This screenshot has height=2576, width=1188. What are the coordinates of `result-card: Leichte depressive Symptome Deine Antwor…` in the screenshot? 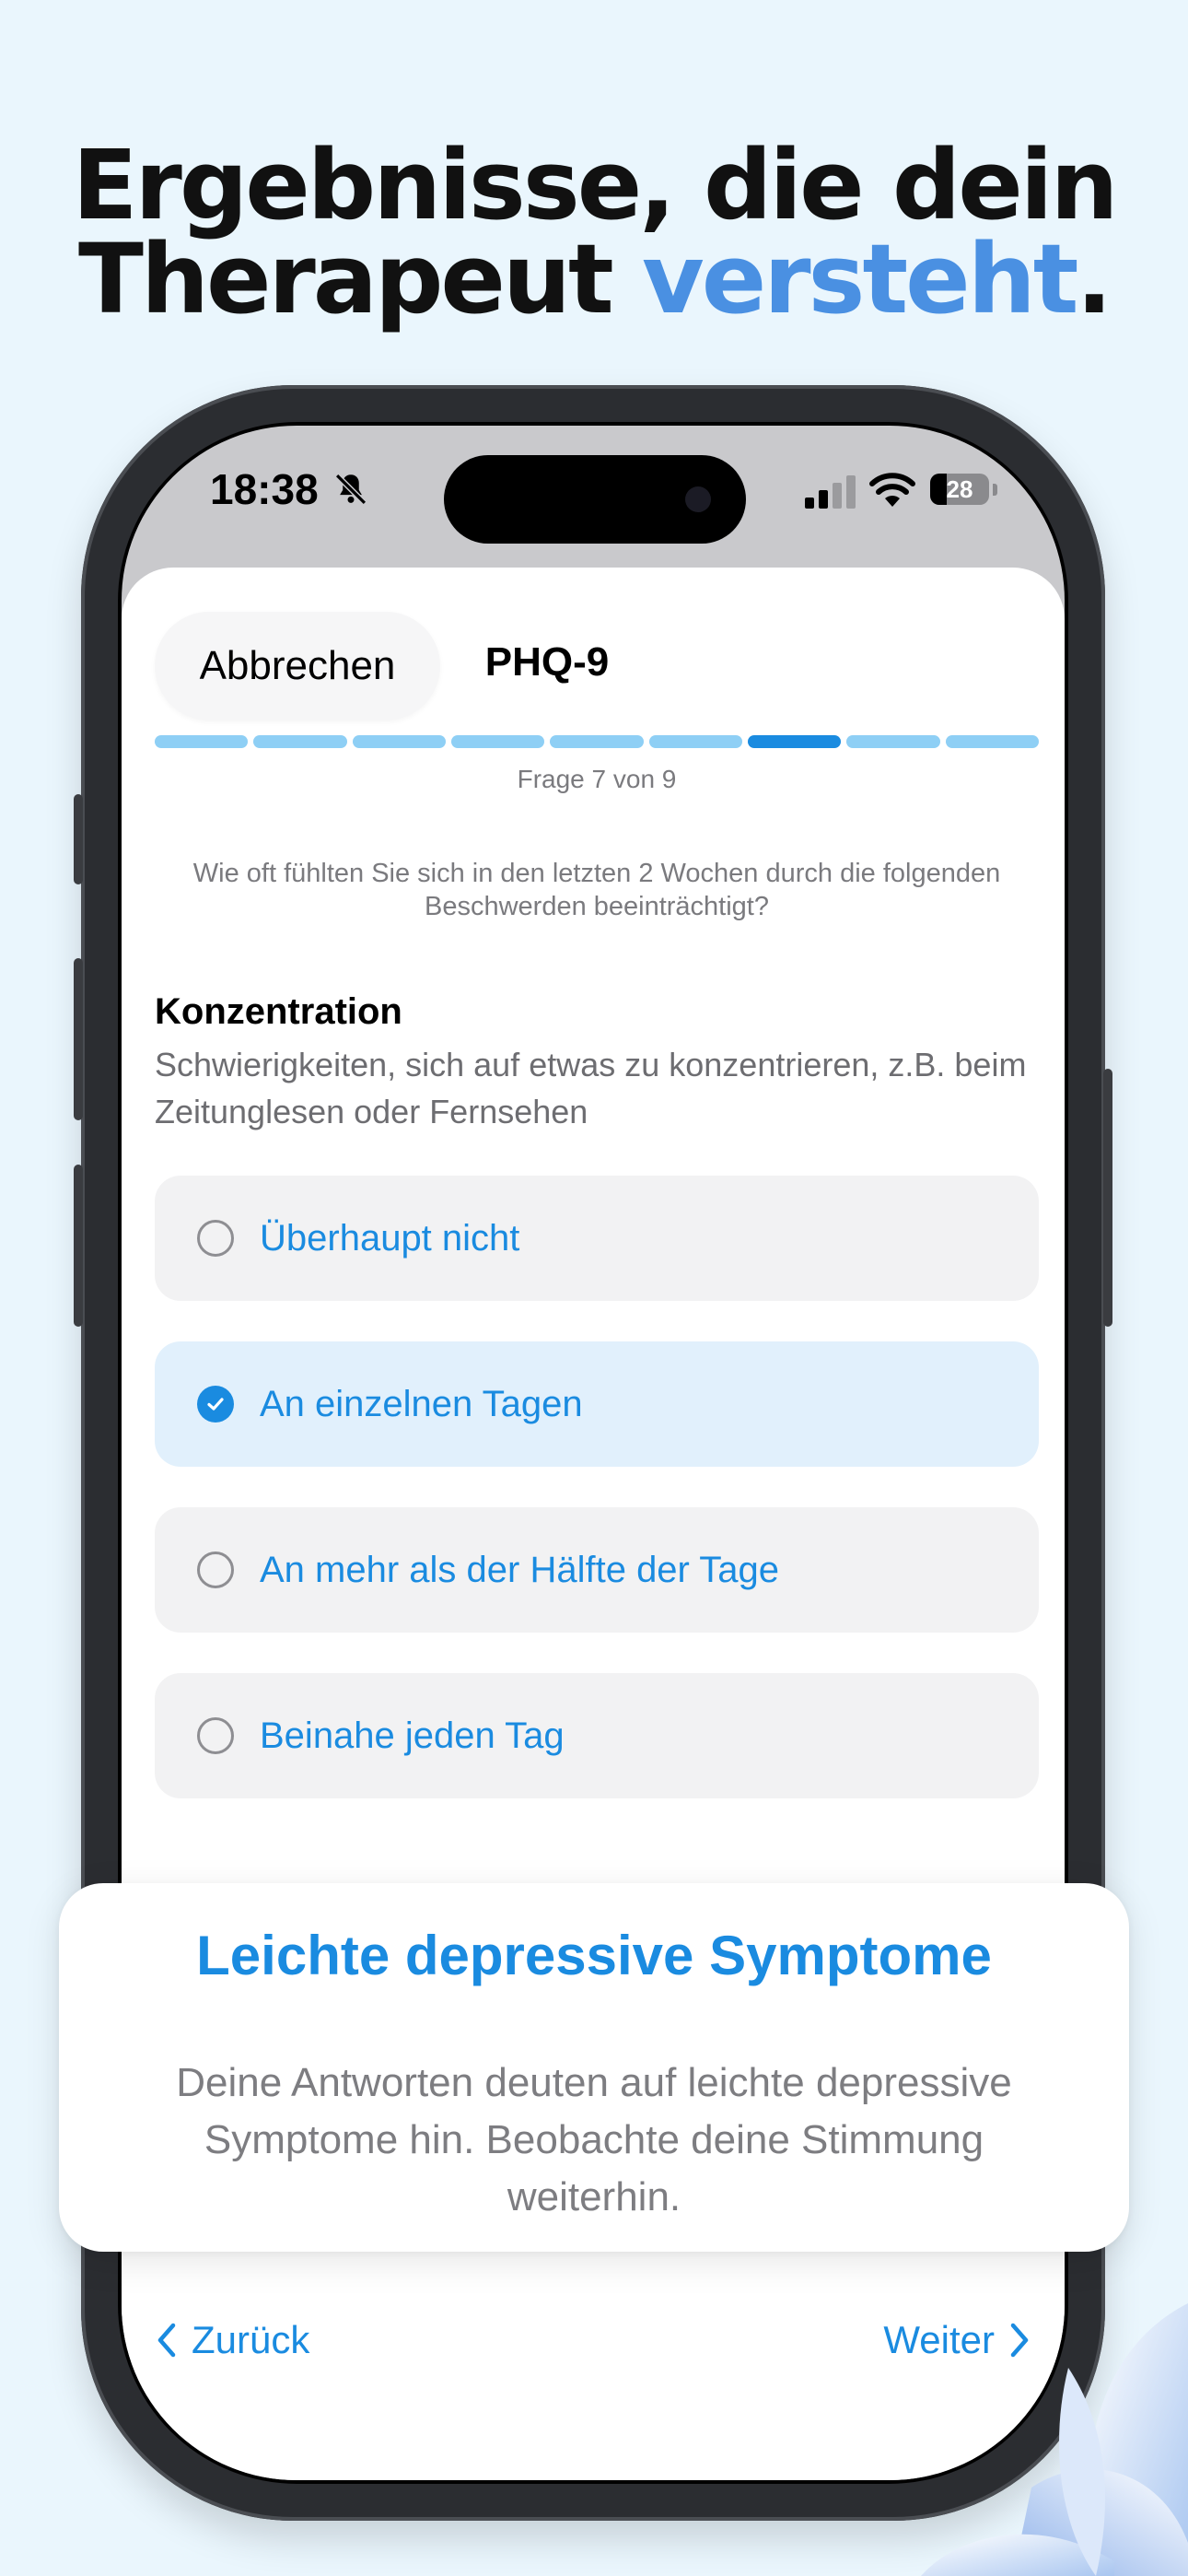 It's located at (594, 2067).